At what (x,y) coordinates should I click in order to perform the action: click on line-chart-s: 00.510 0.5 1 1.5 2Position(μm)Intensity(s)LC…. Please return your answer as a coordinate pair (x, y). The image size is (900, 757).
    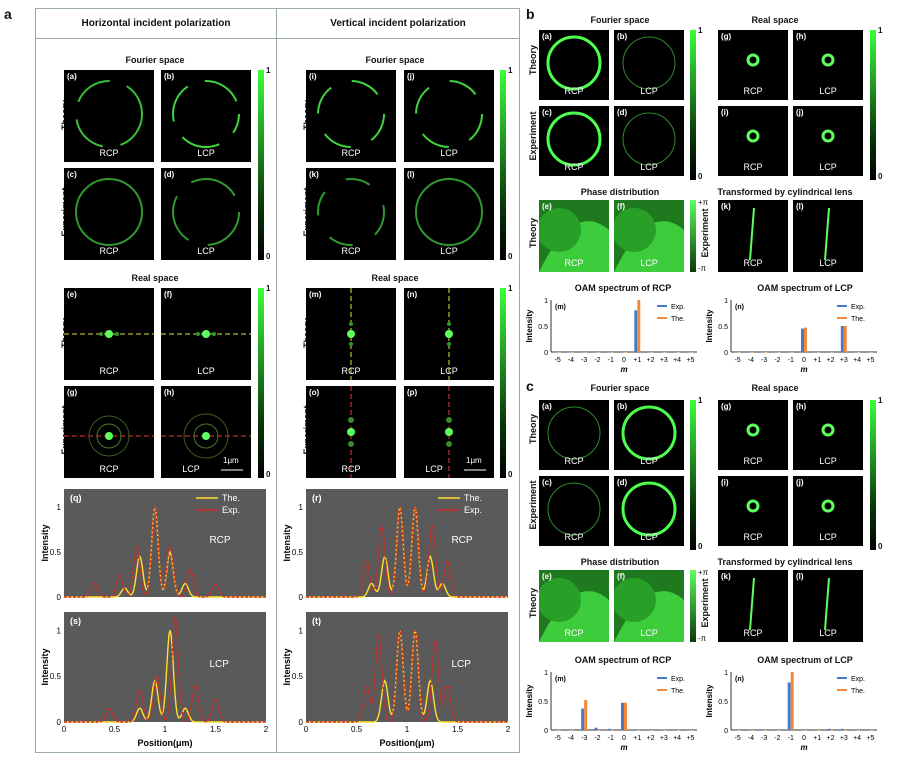
    Looking at the image, I should click on (154, 680).